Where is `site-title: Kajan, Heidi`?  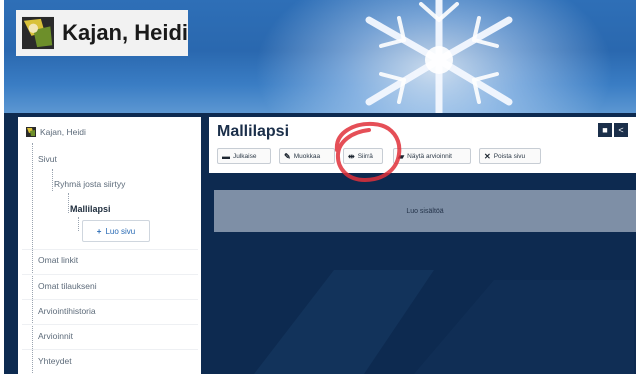
site-title: Kajan, Heidi is located at coordinates (125, 32).